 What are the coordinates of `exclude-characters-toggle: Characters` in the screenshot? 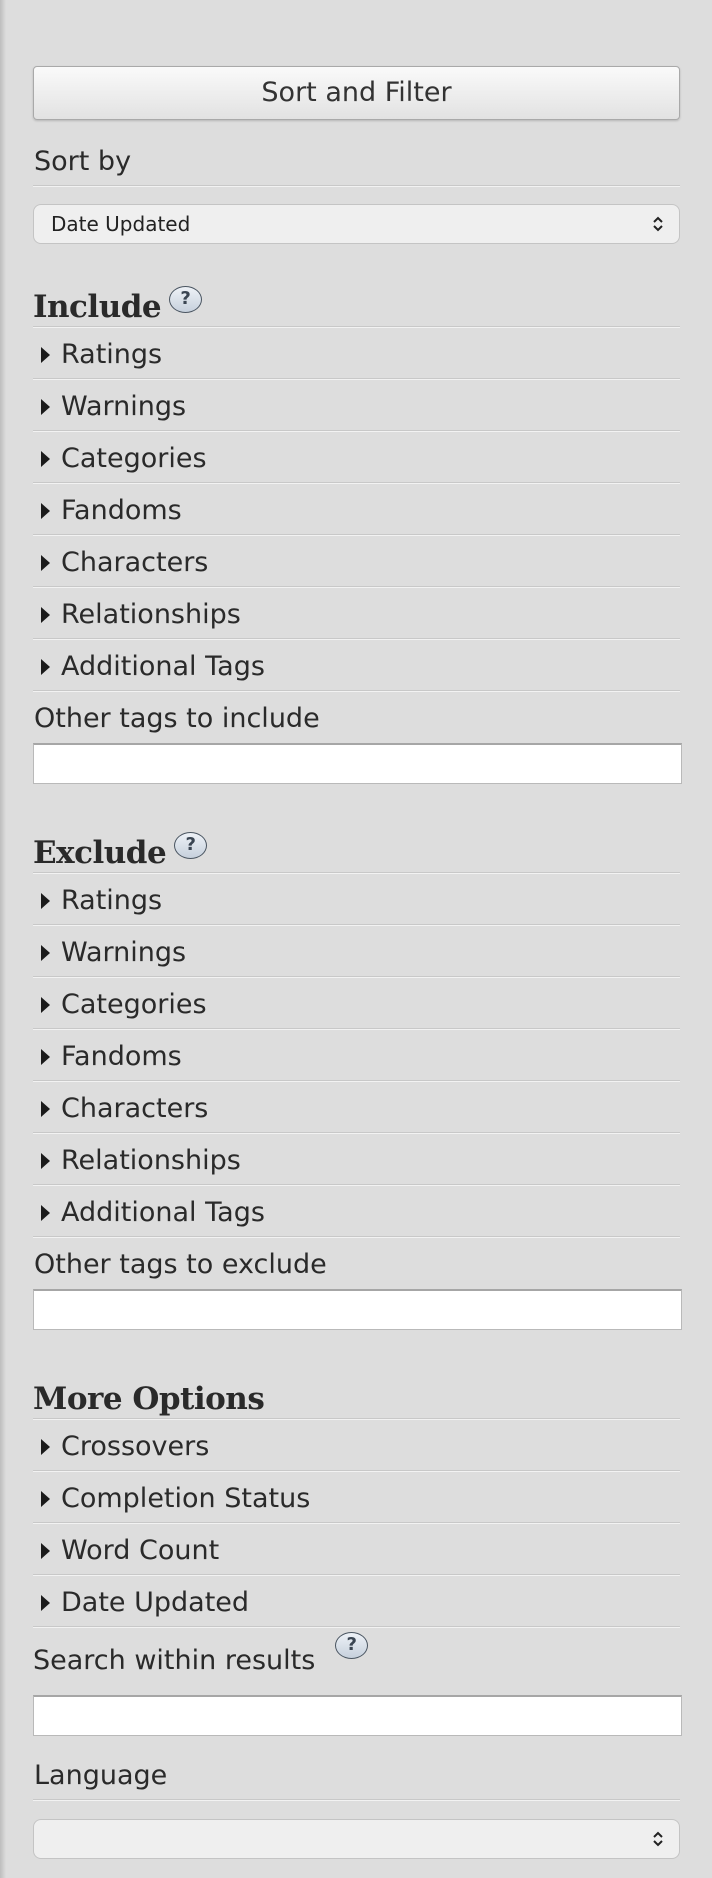 It's located at (356, 1107).